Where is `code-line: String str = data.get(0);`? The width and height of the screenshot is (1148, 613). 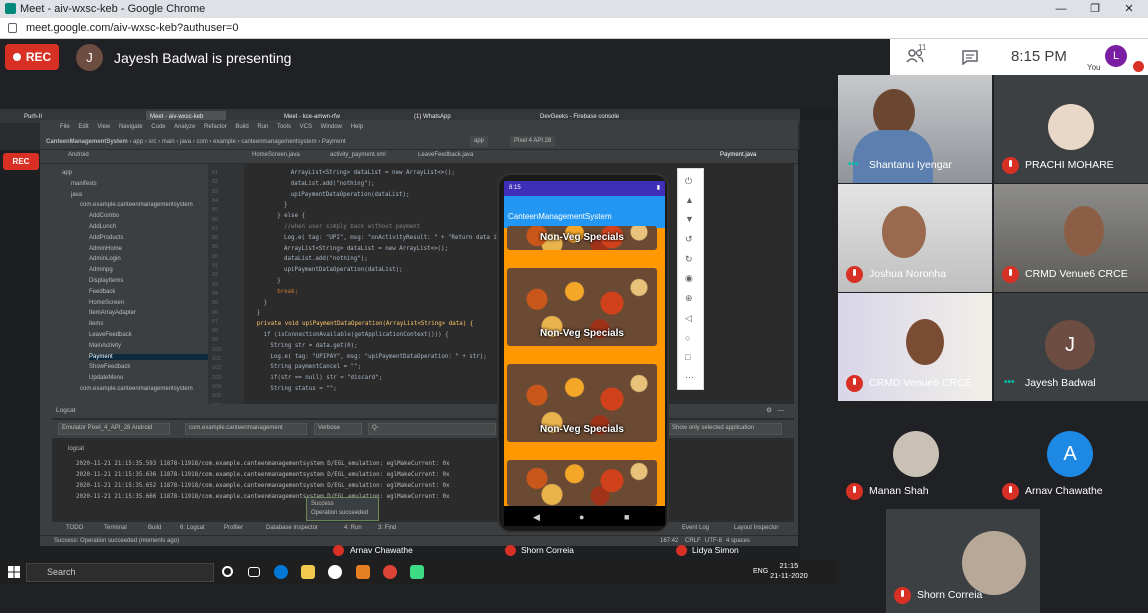 code-line: String str = data.get(0); is located at coordinates (313, 346).